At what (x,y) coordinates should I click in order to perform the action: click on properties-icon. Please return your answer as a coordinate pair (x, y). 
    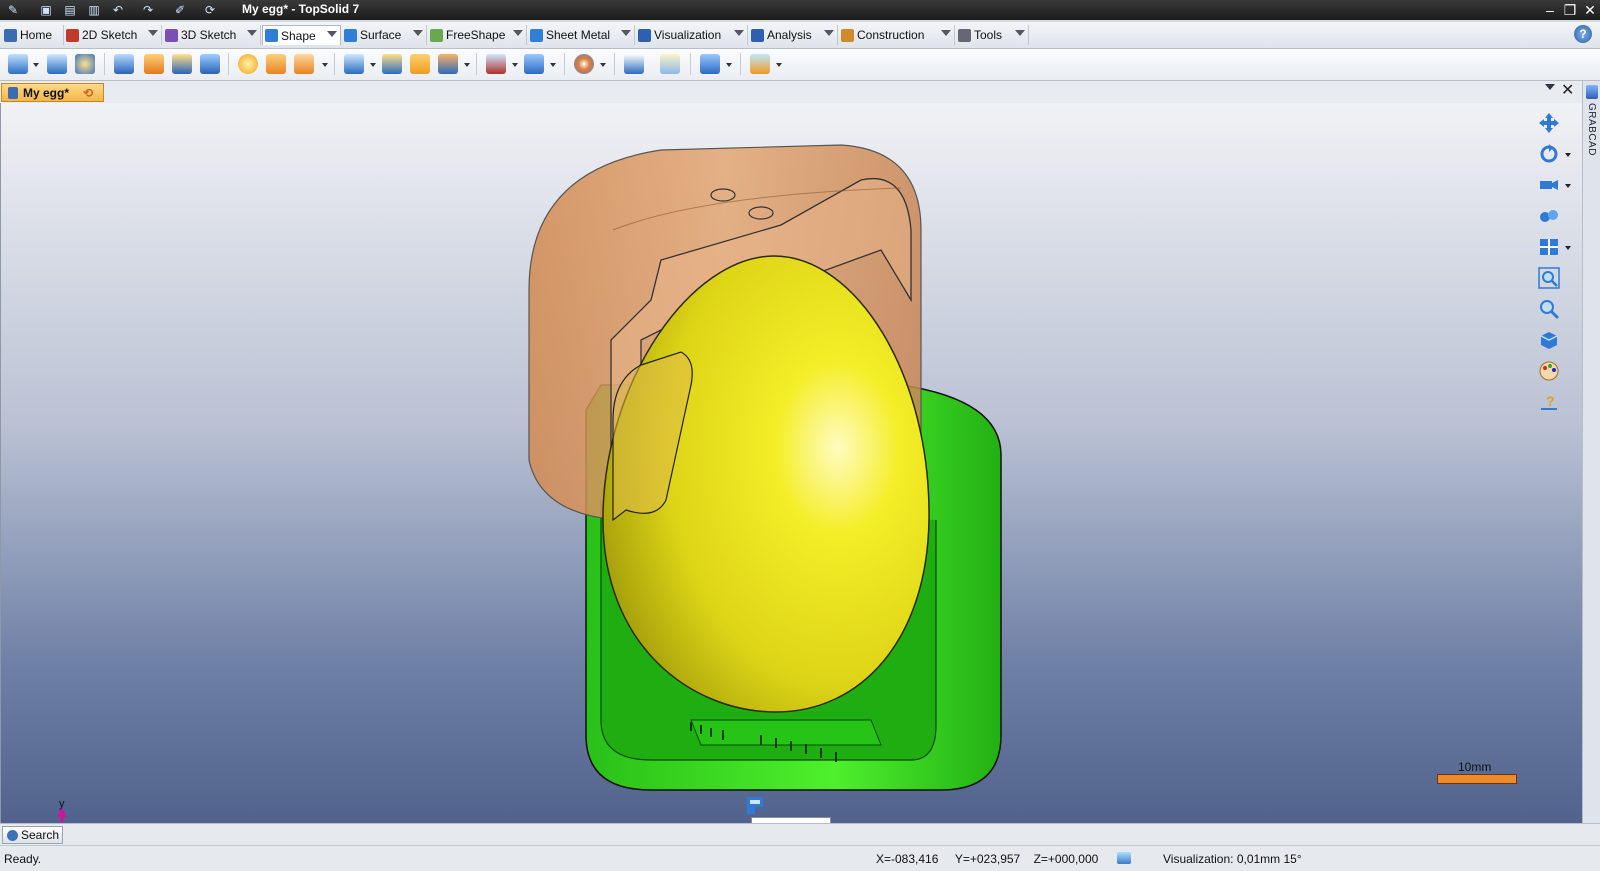
    Looking at the image, I should click on (670, 64).